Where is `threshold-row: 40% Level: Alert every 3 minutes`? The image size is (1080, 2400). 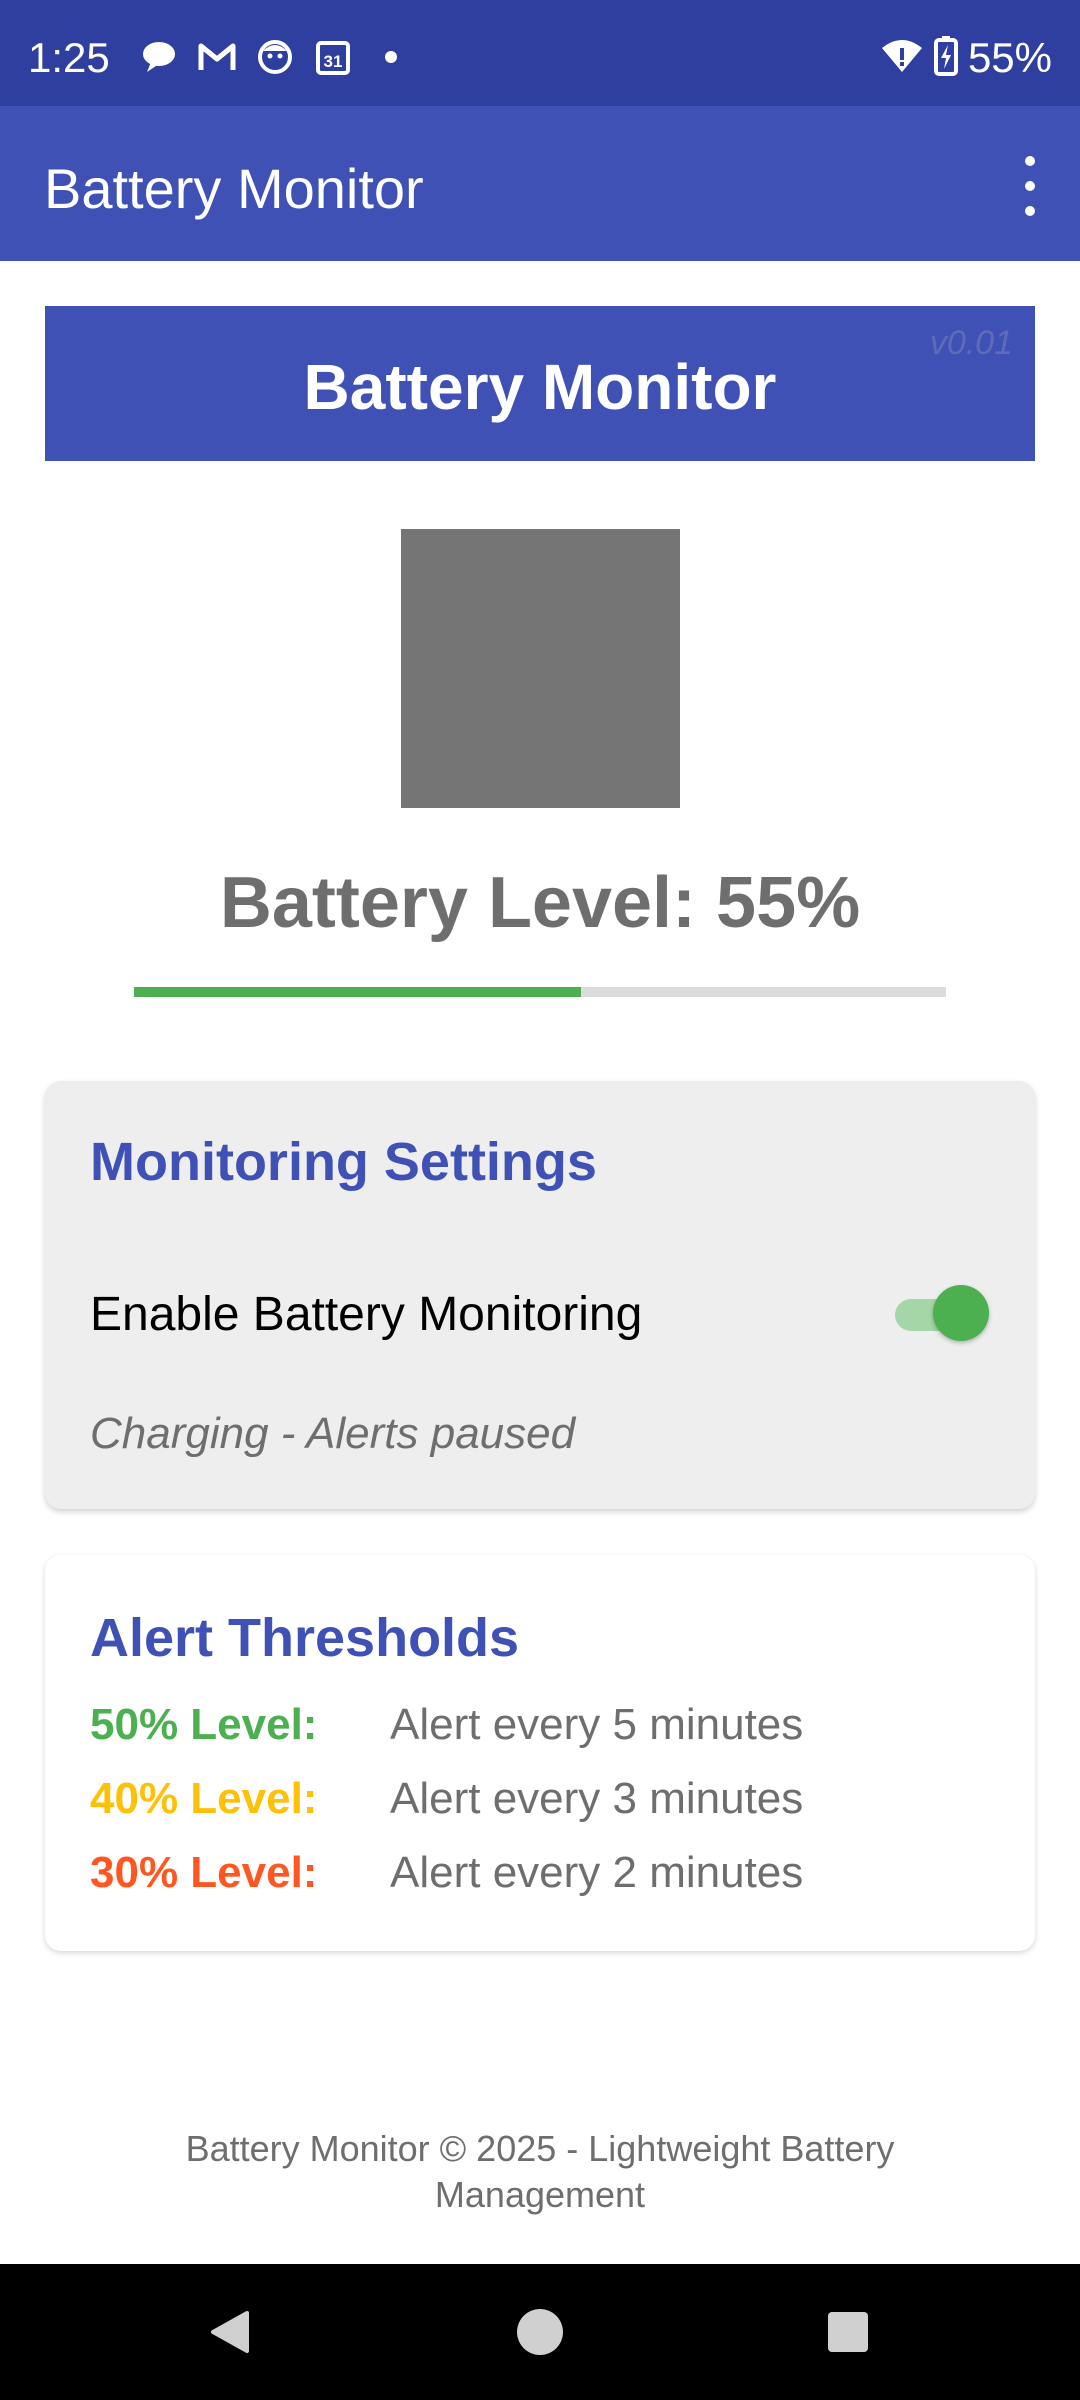
threshold-row: 40% Level: Alert every 3 minutes is located at coordinates (446, 1799).